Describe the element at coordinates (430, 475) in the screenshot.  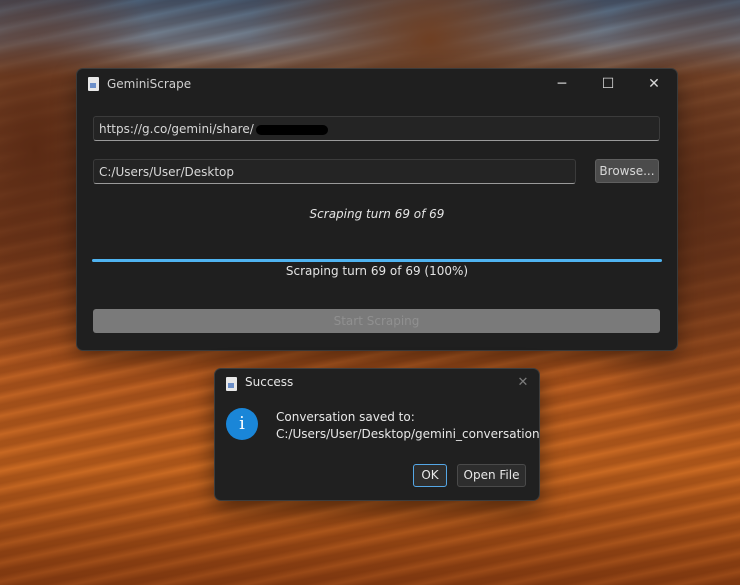
I see `ok-button: OK` at that location.